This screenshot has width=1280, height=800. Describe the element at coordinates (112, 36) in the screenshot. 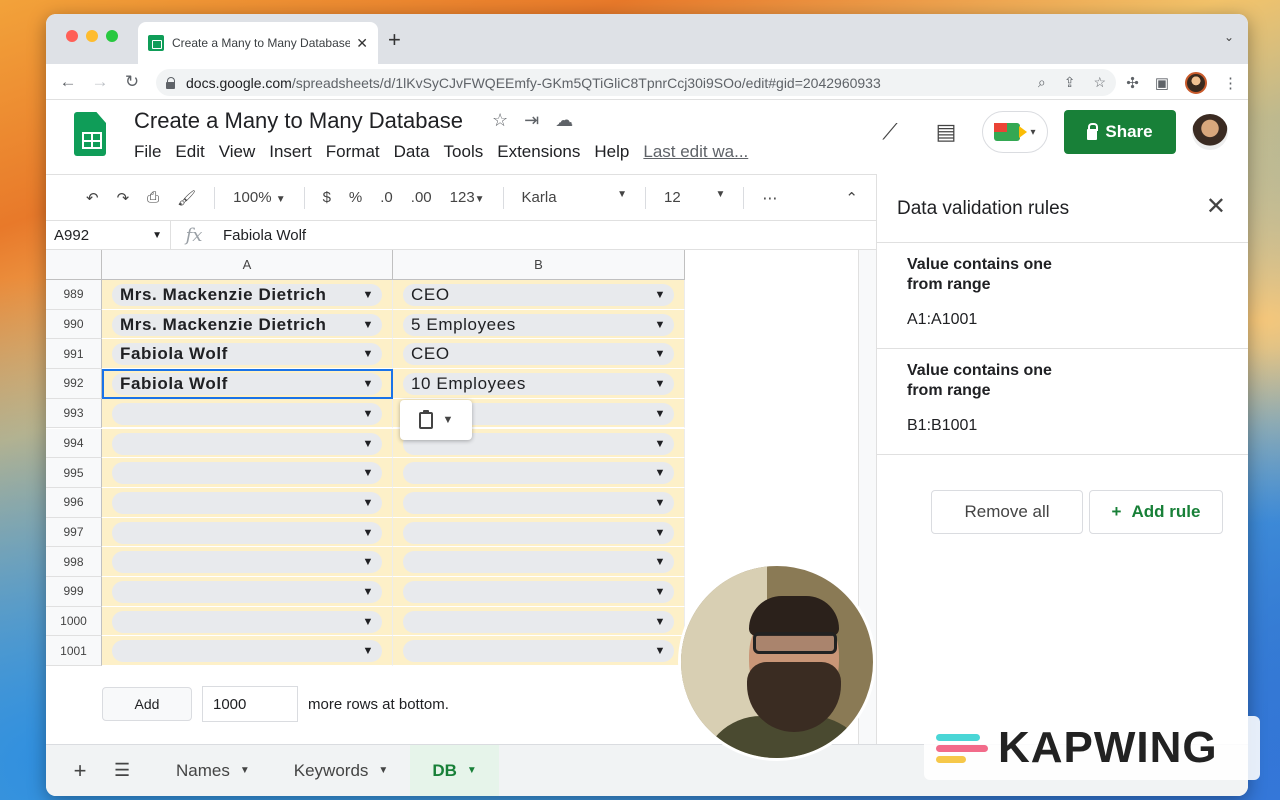

I see `zoom-window-button` at that location.